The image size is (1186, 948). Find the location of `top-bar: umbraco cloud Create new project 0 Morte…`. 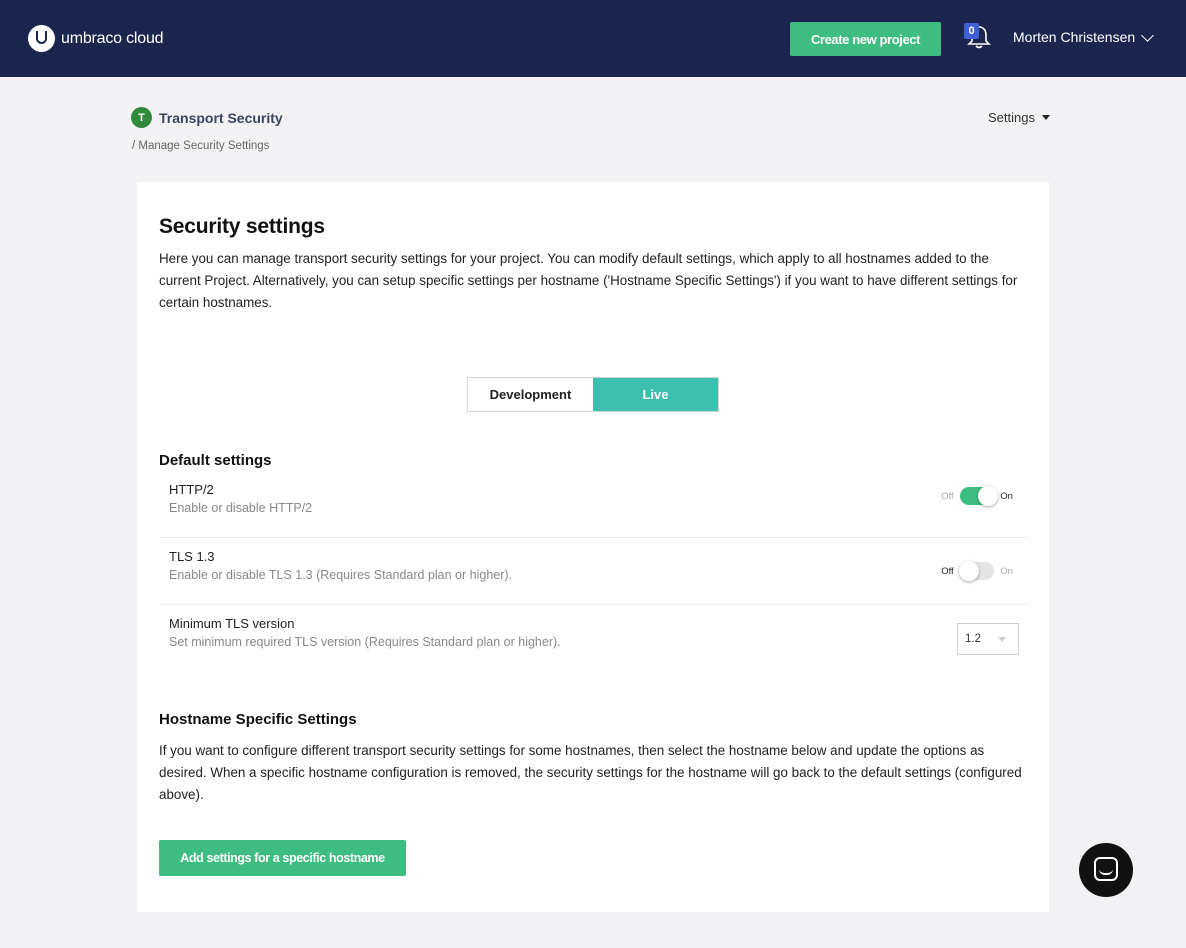

top-bar: umbraco cloud Create new project 0 Morte… is located at coordinates (593, 38).